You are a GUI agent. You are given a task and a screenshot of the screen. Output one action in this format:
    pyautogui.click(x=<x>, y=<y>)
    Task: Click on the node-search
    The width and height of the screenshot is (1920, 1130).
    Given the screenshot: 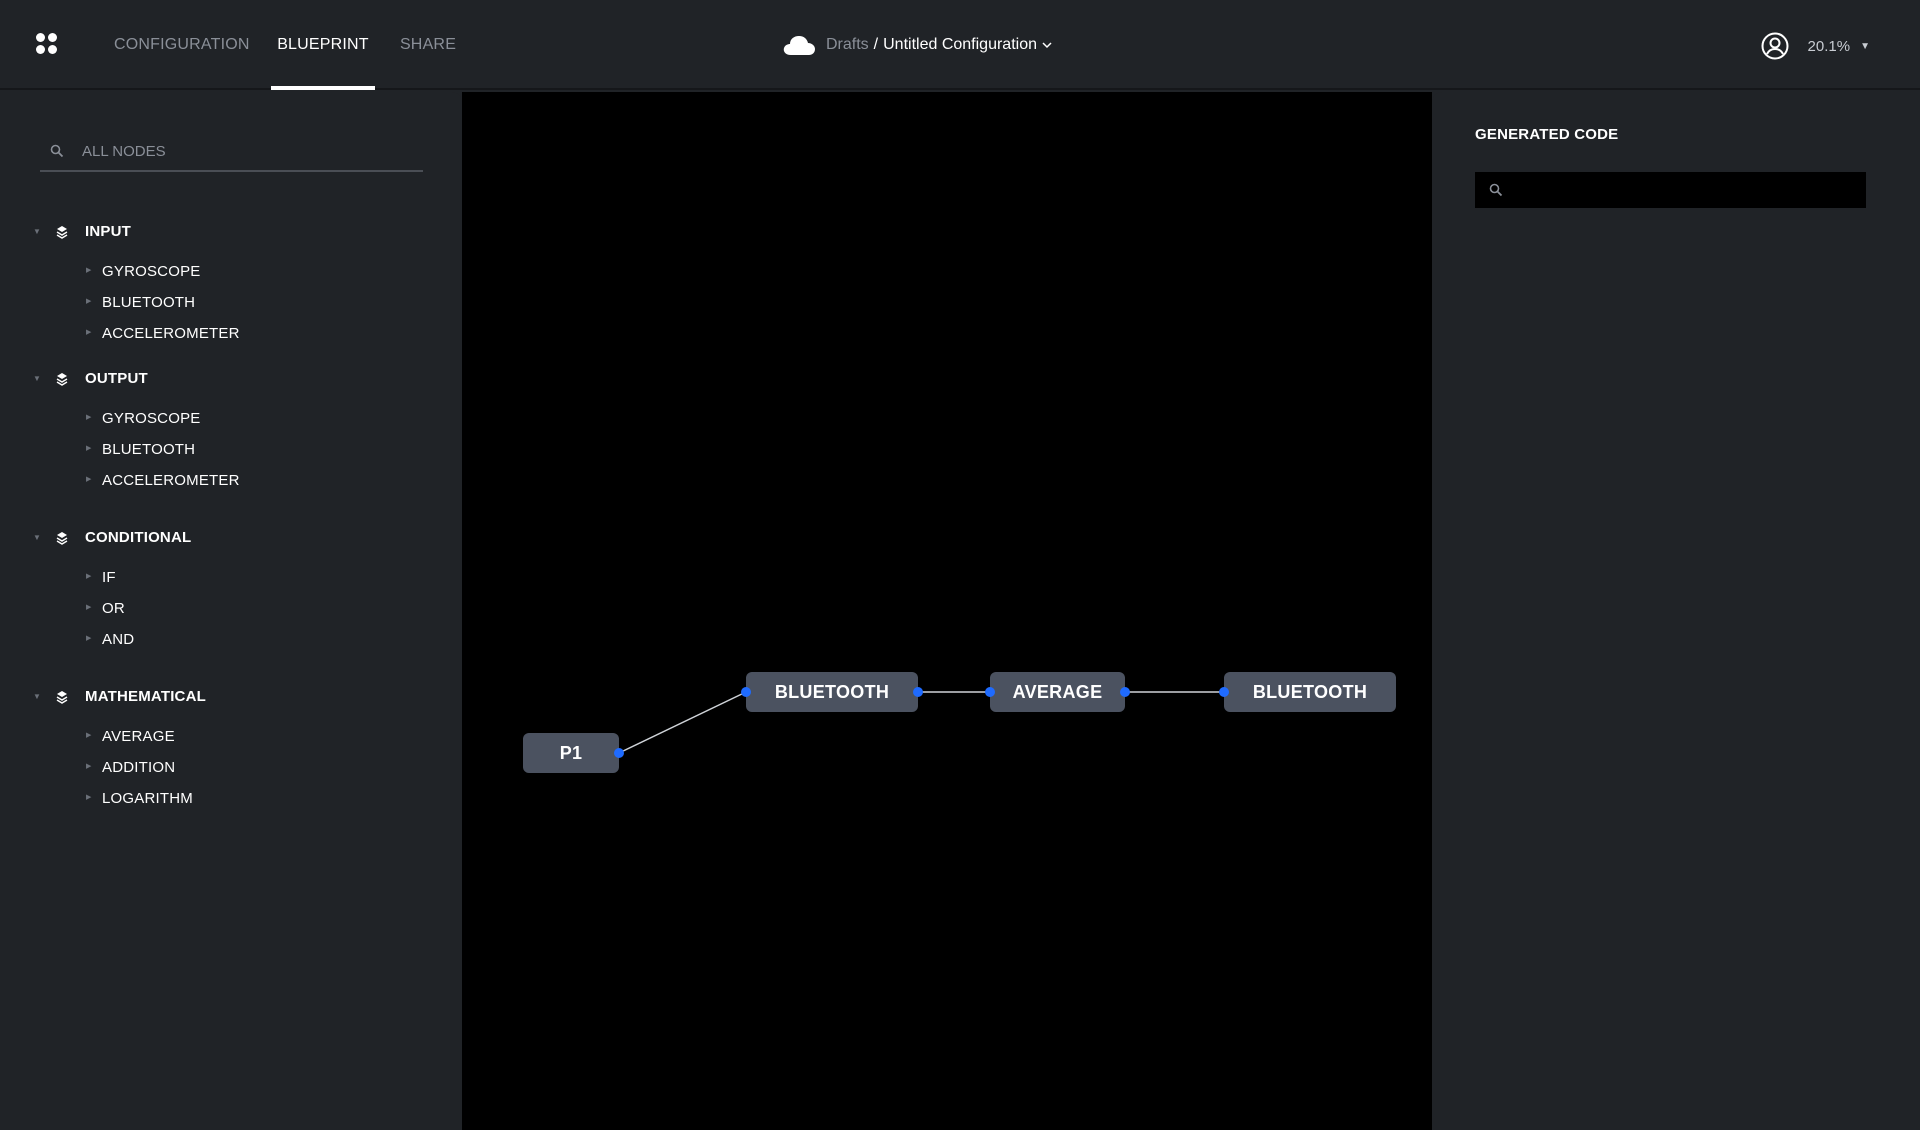 What is the action you would take?
    pyautogui.click(x=231, y=152)
    